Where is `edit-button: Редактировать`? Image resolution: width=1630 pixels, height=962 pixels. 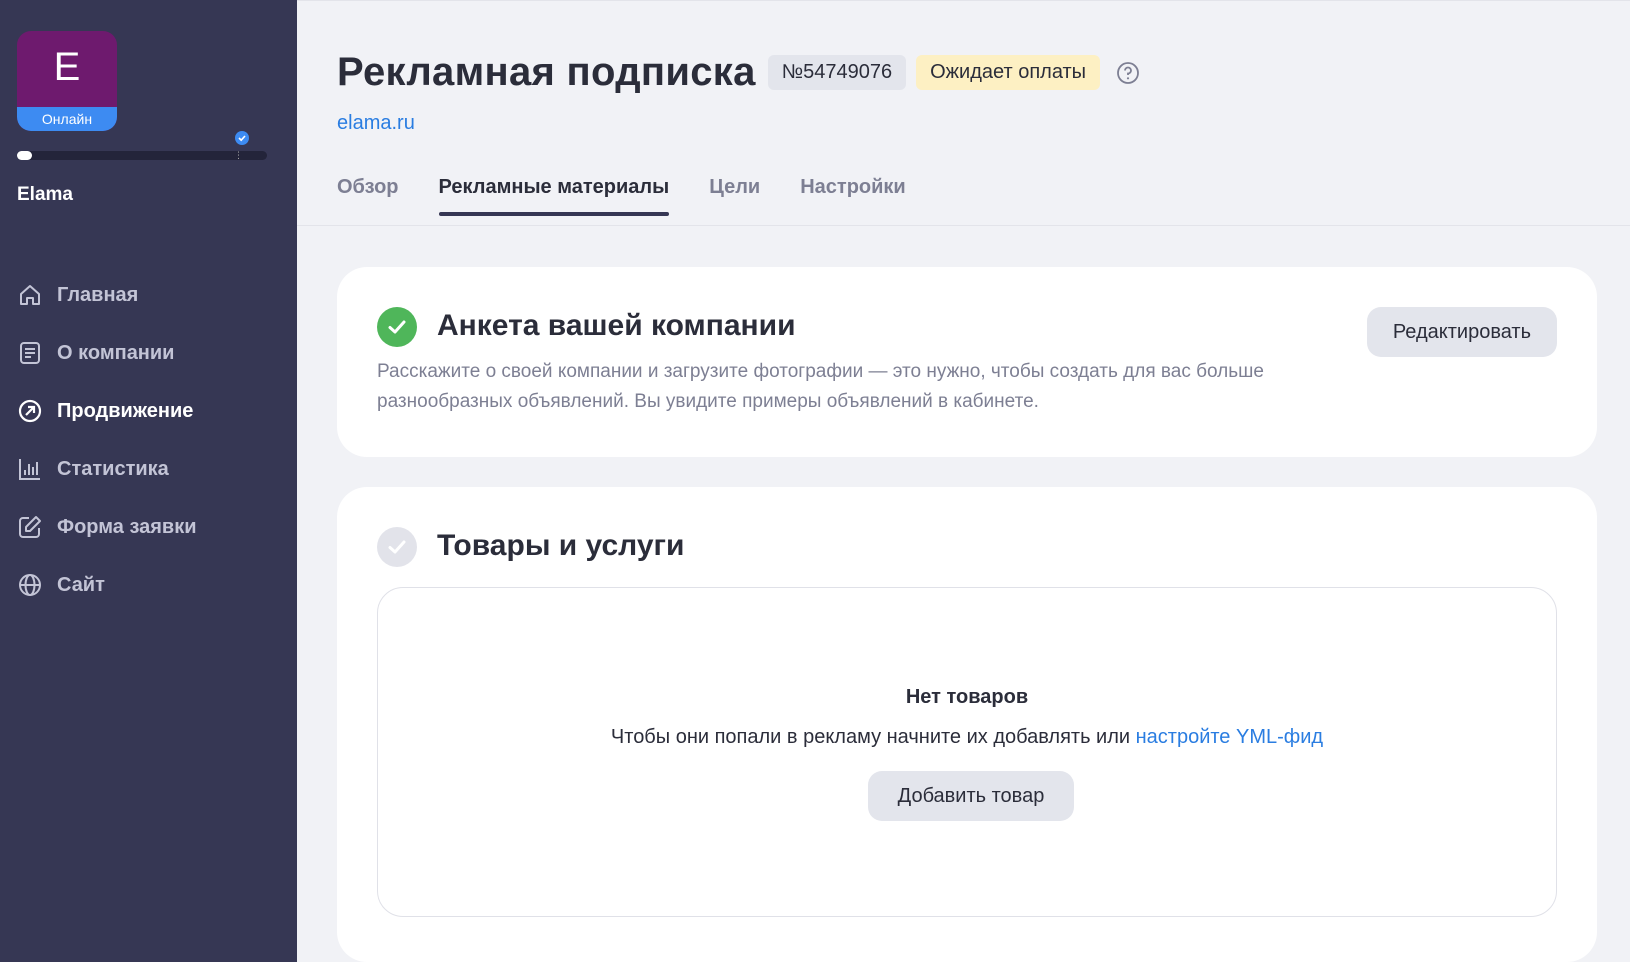 edit-button: Редактировать is located at coordinates (1461, 332).